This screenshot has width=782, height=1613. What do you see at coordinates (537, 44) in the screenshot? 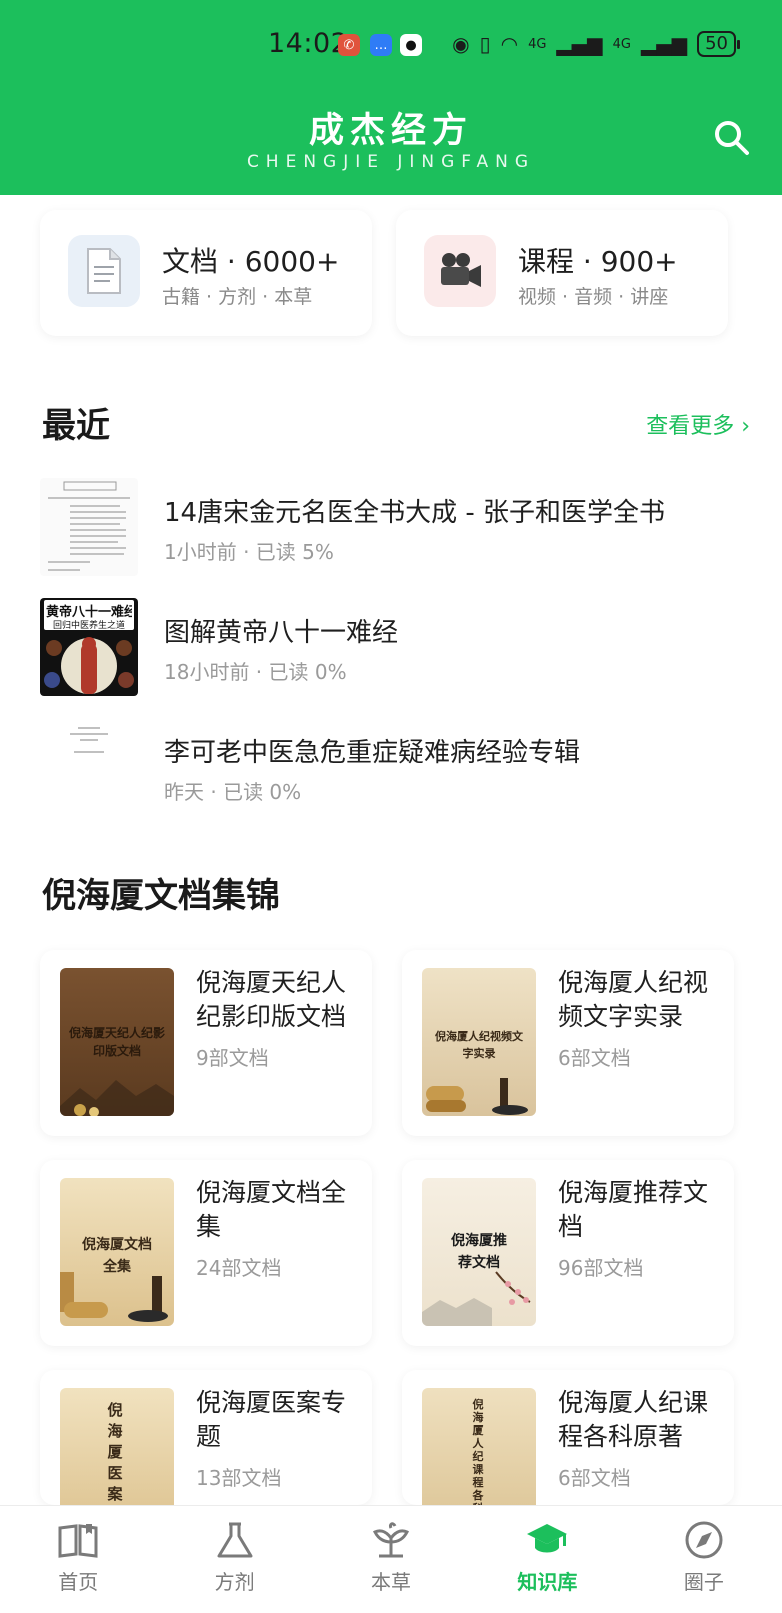
I see `network-4g-label: 4G` at bounding box center [537, 44].